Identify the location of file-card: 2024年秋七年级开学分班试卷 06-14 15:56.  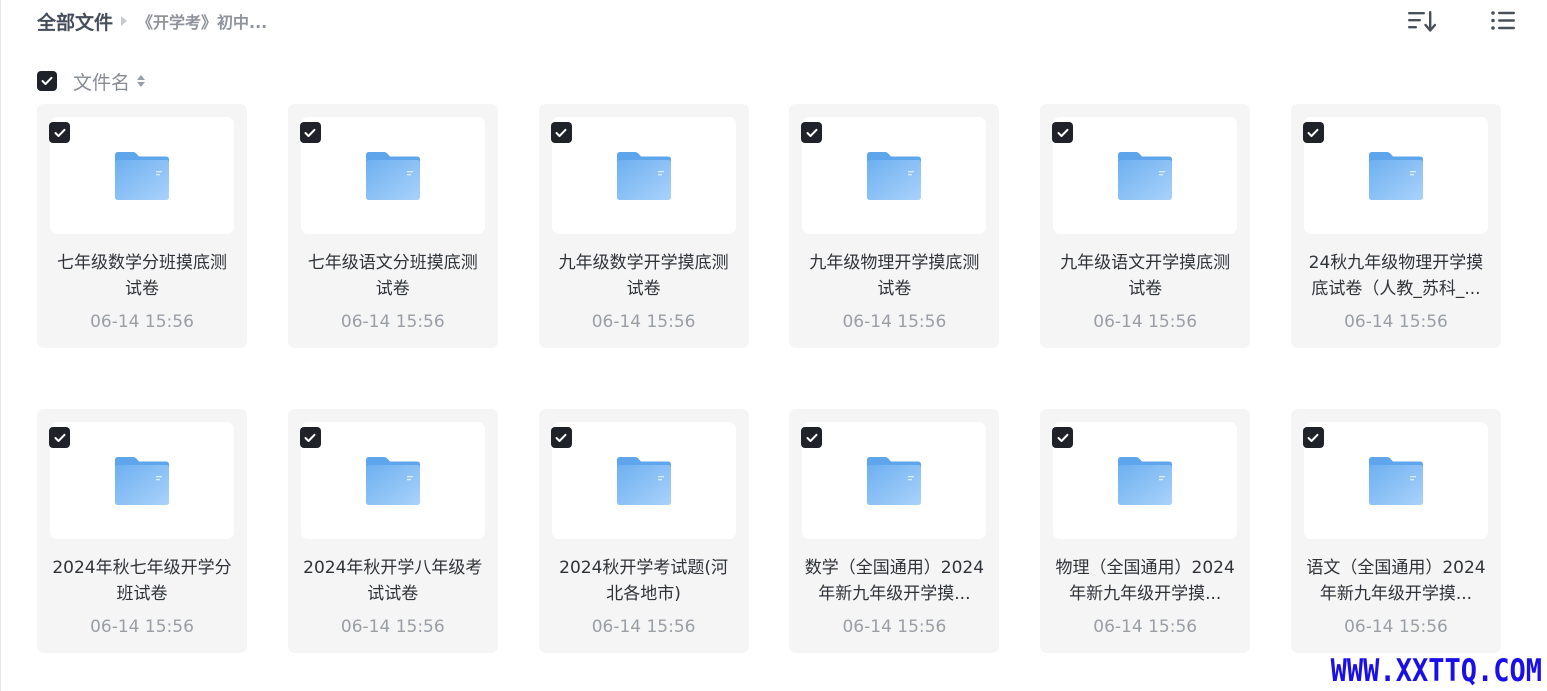
(142, 531).